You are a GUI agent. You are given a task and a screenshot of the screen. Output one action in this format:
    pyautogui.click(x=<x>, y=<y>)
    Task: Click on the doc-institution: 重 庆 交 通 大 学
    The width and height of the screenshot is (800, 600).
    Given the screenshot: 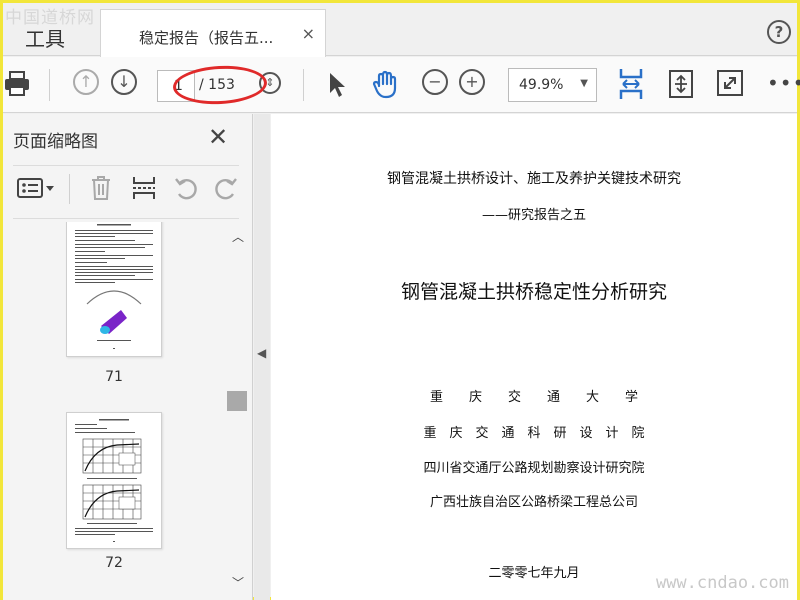 What is the action you would take?
    pyautogui.click(x=533, y=397)
    